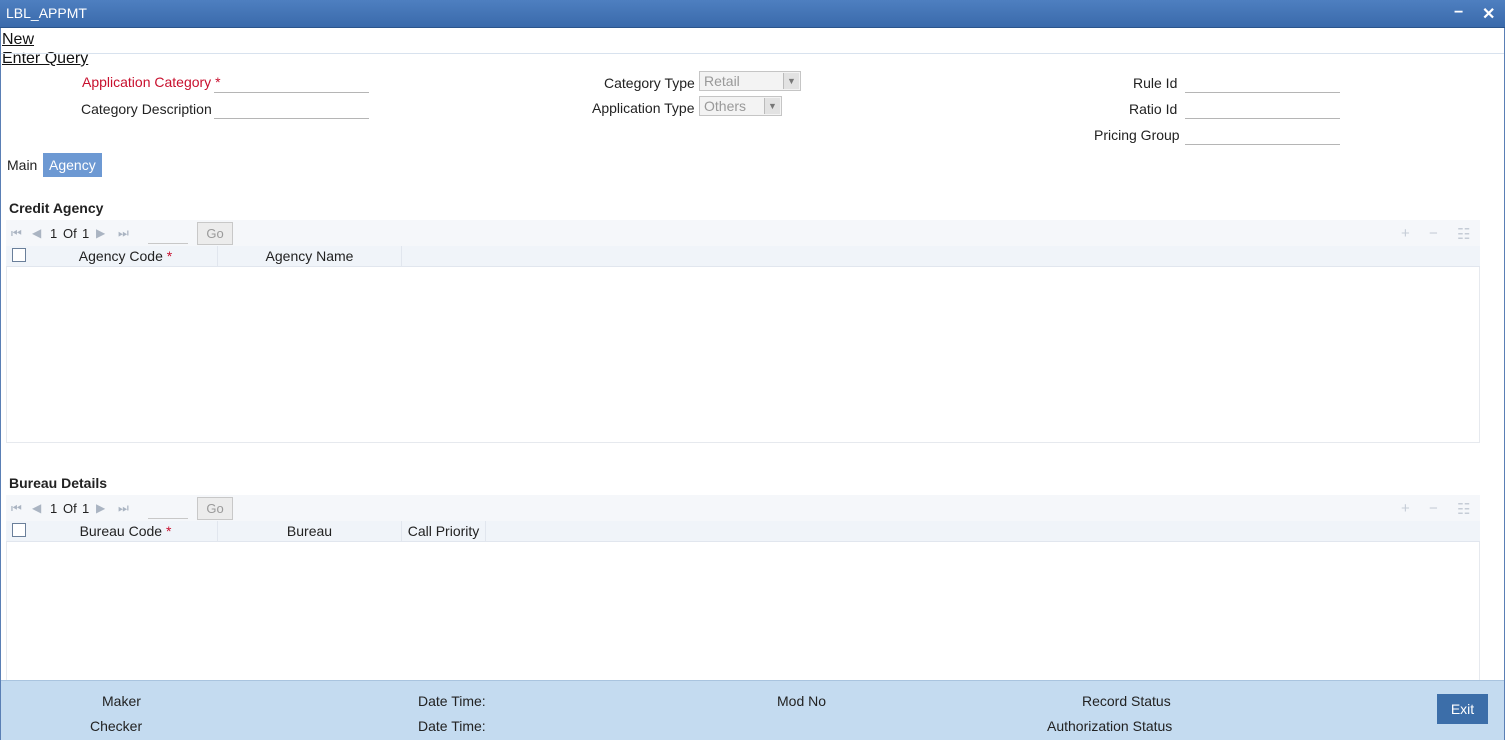 This screenshot has height=740, width=1505. I want to click on window-titlebar: LBL_APPMT − ✕, so click(752, 14).